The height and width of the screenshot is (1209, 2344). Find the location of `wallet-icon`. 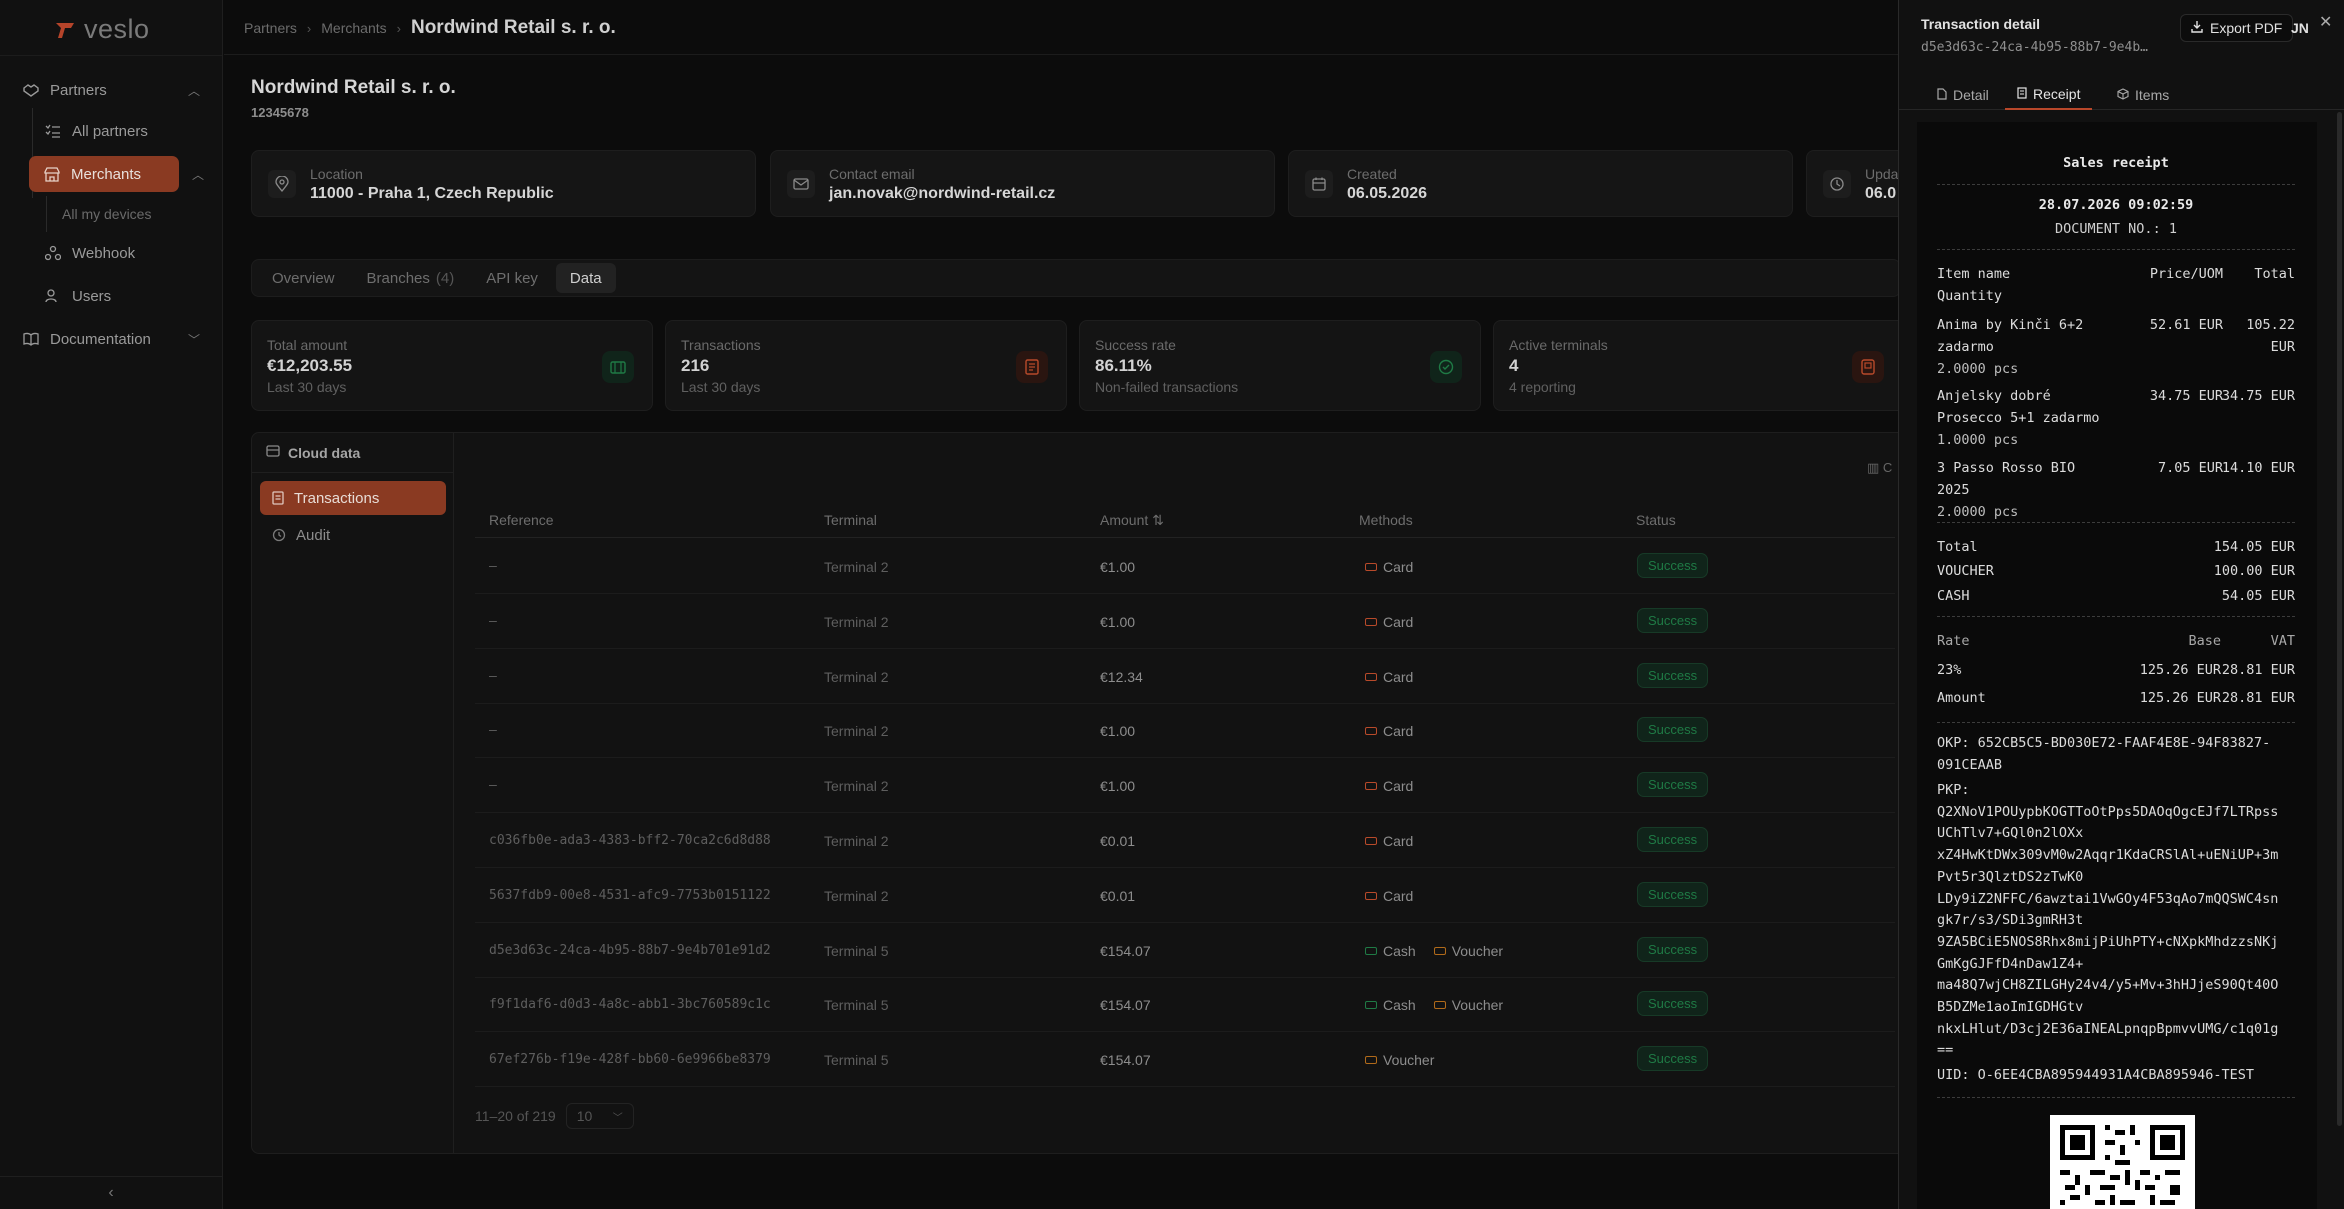

wallet-icon is located at coordinates (618, 367).